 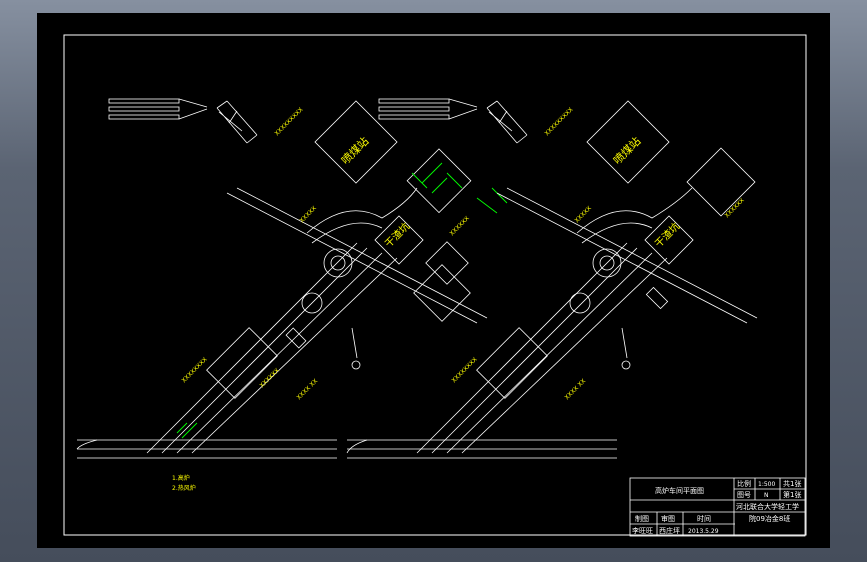 I want to click on school-line-2: 院09冶金8班, so click(x=769, y=518).